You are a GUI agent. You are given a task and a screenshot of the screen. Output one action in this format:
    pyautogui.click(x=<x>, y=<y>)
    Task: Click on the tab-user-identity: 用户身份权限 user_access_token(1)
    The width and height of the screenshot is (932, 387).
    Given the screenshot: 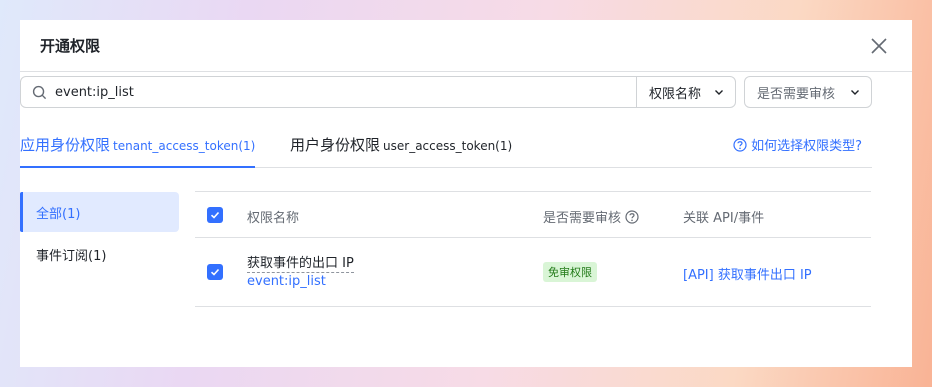 What is the action you would take?
    pyautogui.click(x=401, y=150)
    